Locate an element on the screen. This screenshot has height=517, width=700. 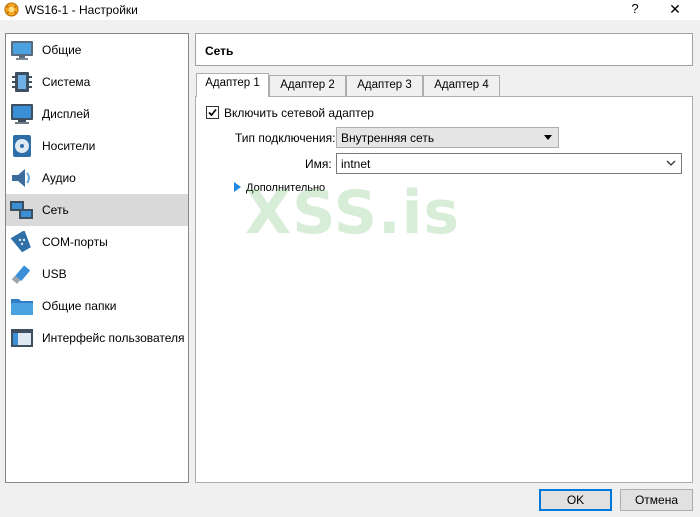
cancel-button: Отмена is located at coordinates (656, 500).